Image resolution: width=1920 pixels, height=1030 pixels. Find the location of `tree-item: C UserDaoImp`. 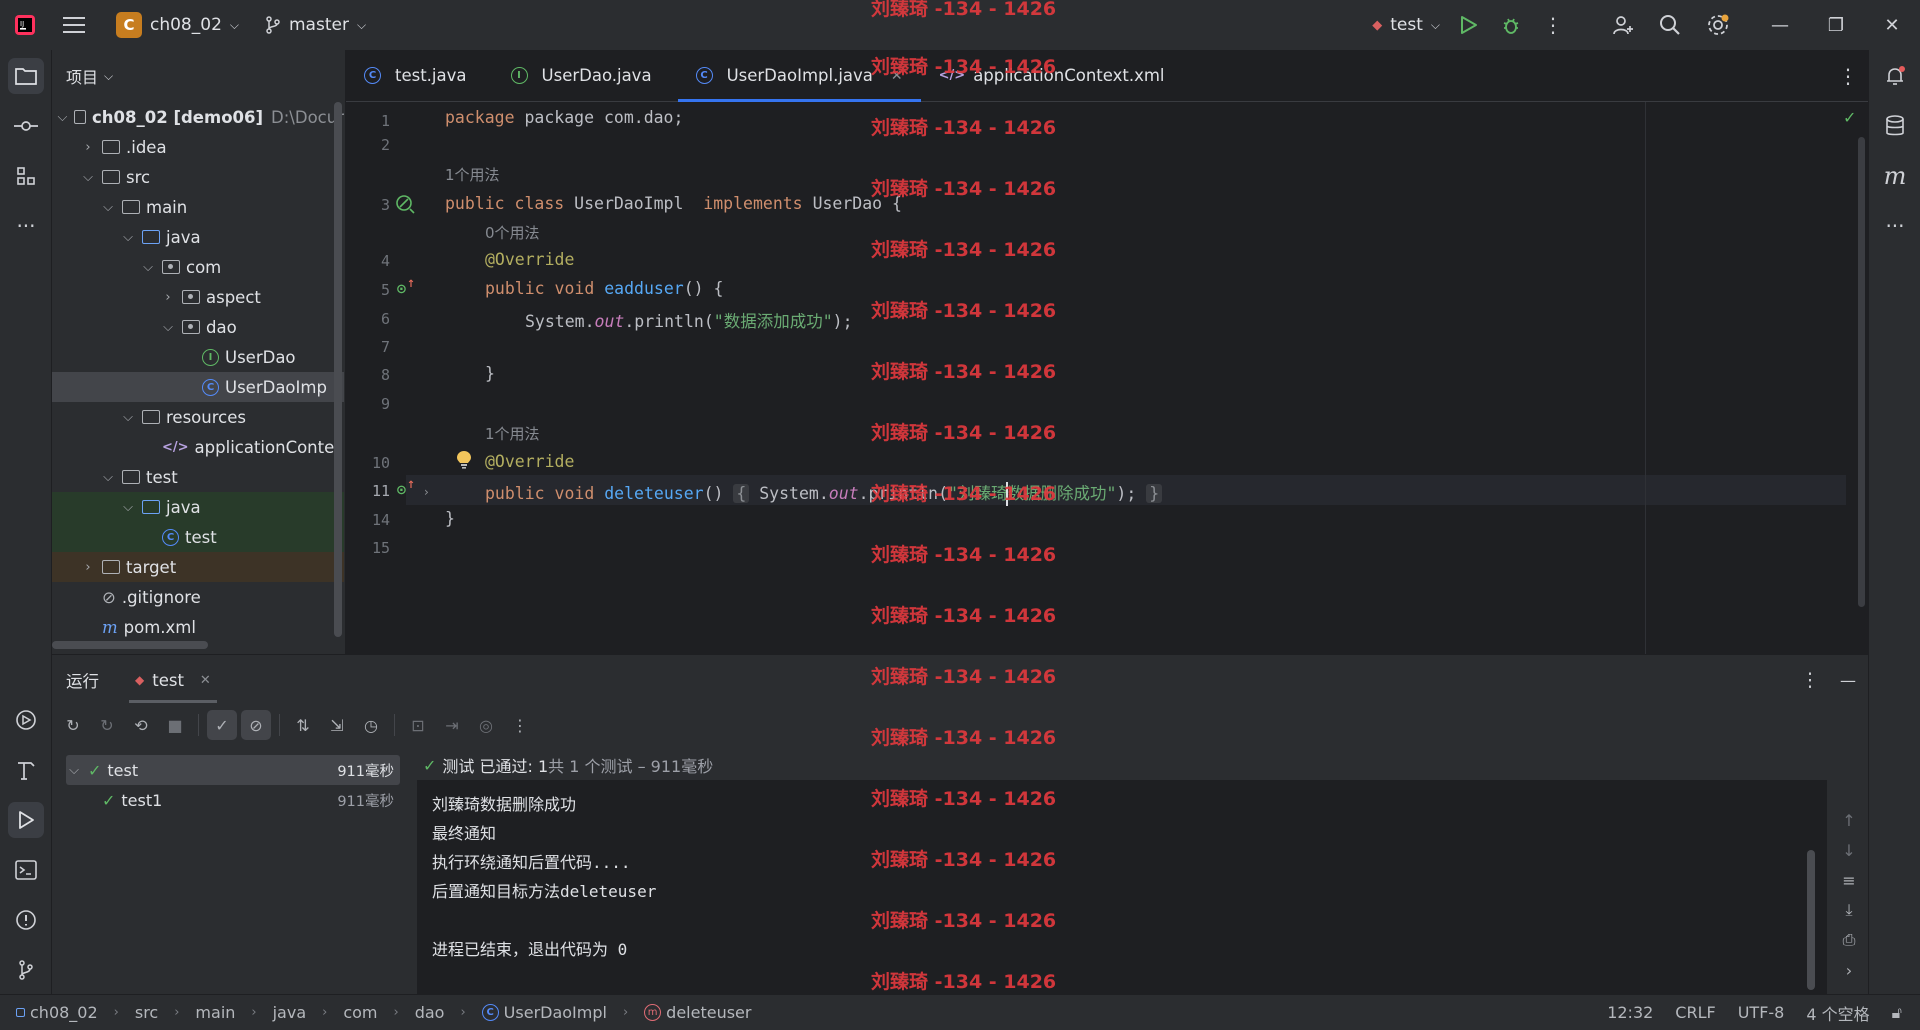

tree-item: C UserDaoImp is located at coordinates (198, 387).